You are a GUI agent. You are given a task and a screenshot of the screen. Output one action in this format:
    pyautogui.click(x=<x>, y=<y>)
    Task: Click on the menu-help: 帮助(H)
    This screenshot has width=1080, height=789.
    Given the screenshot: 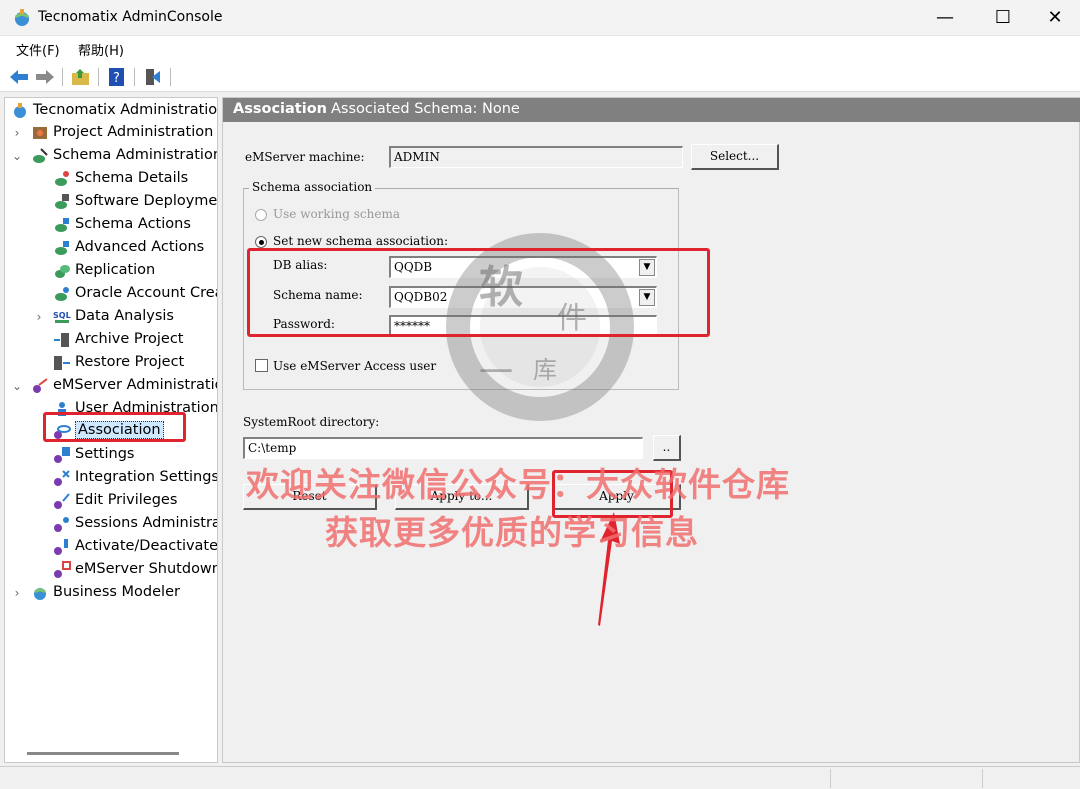 What is the action you would take?
    pyautogui.click(x=101, y=49)
    